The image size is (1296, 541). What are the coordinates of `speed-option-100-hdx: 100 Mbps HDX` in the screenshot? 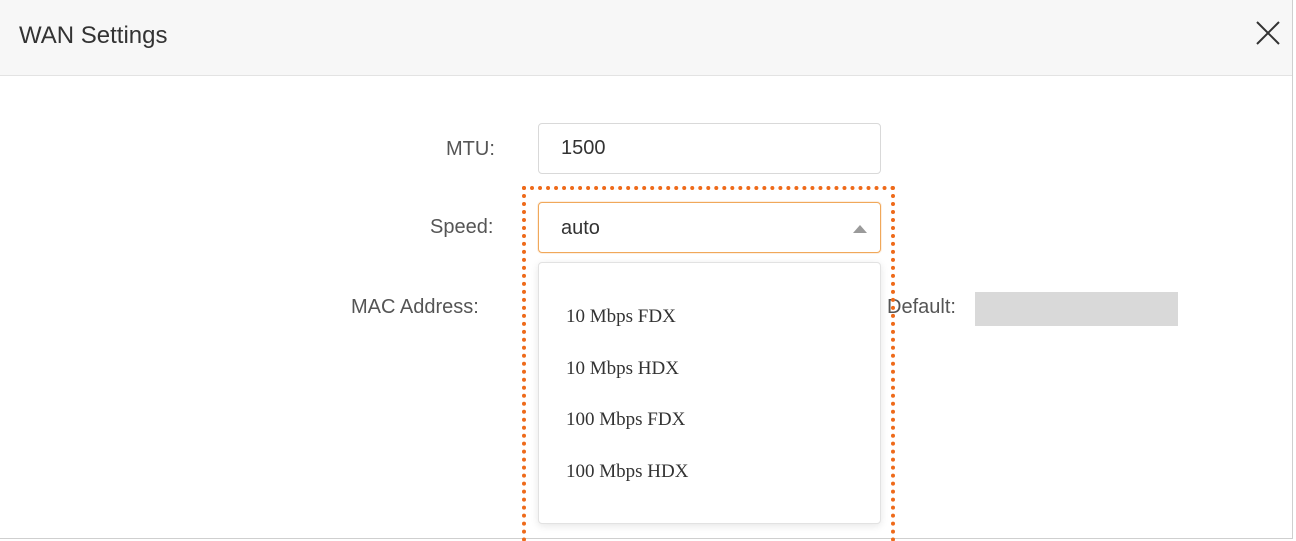 It's located at (627, 472).